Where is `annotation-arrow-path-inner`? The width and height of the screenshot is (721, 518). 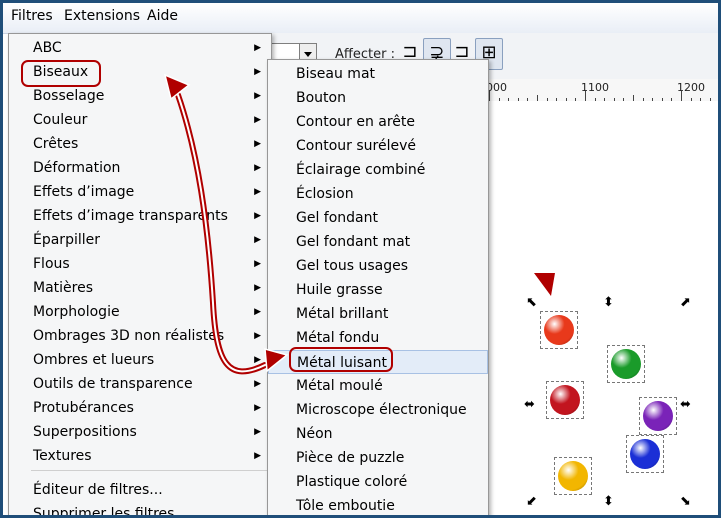
annotation-arrow-path-inner is located at coordinates (221, 233).